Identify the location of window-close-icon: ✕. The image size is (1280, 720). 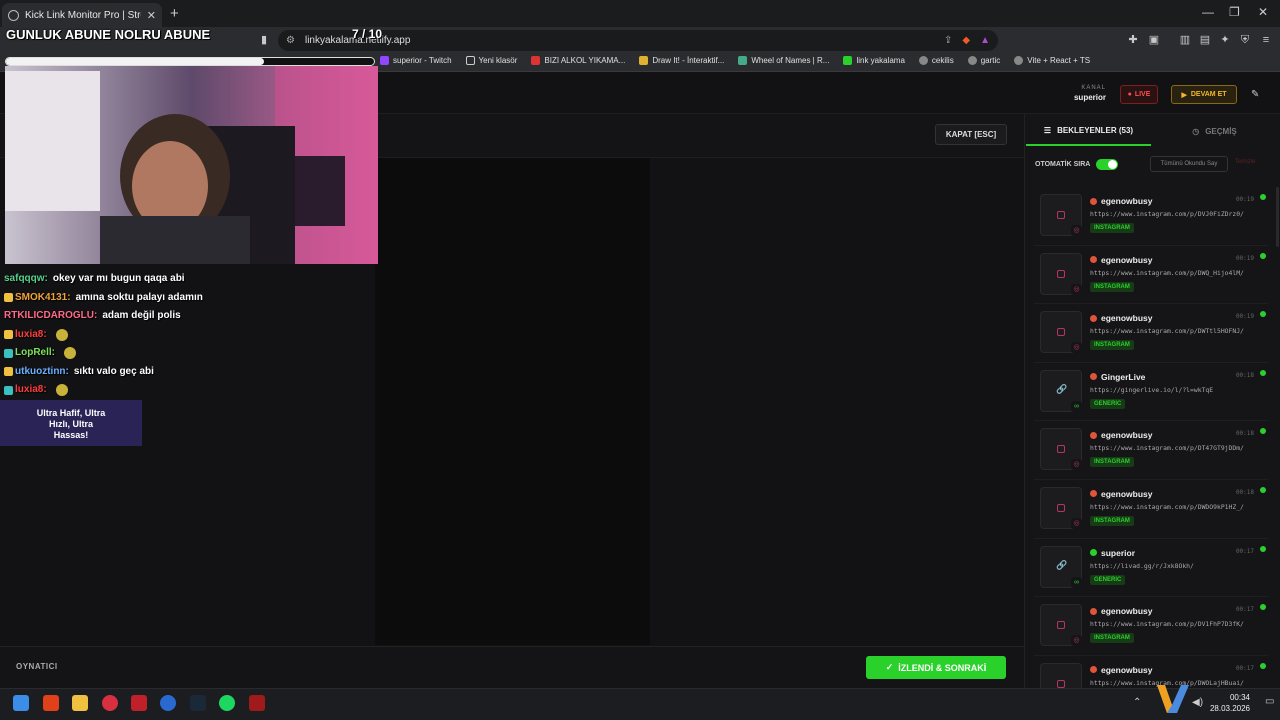
(1263, 12).